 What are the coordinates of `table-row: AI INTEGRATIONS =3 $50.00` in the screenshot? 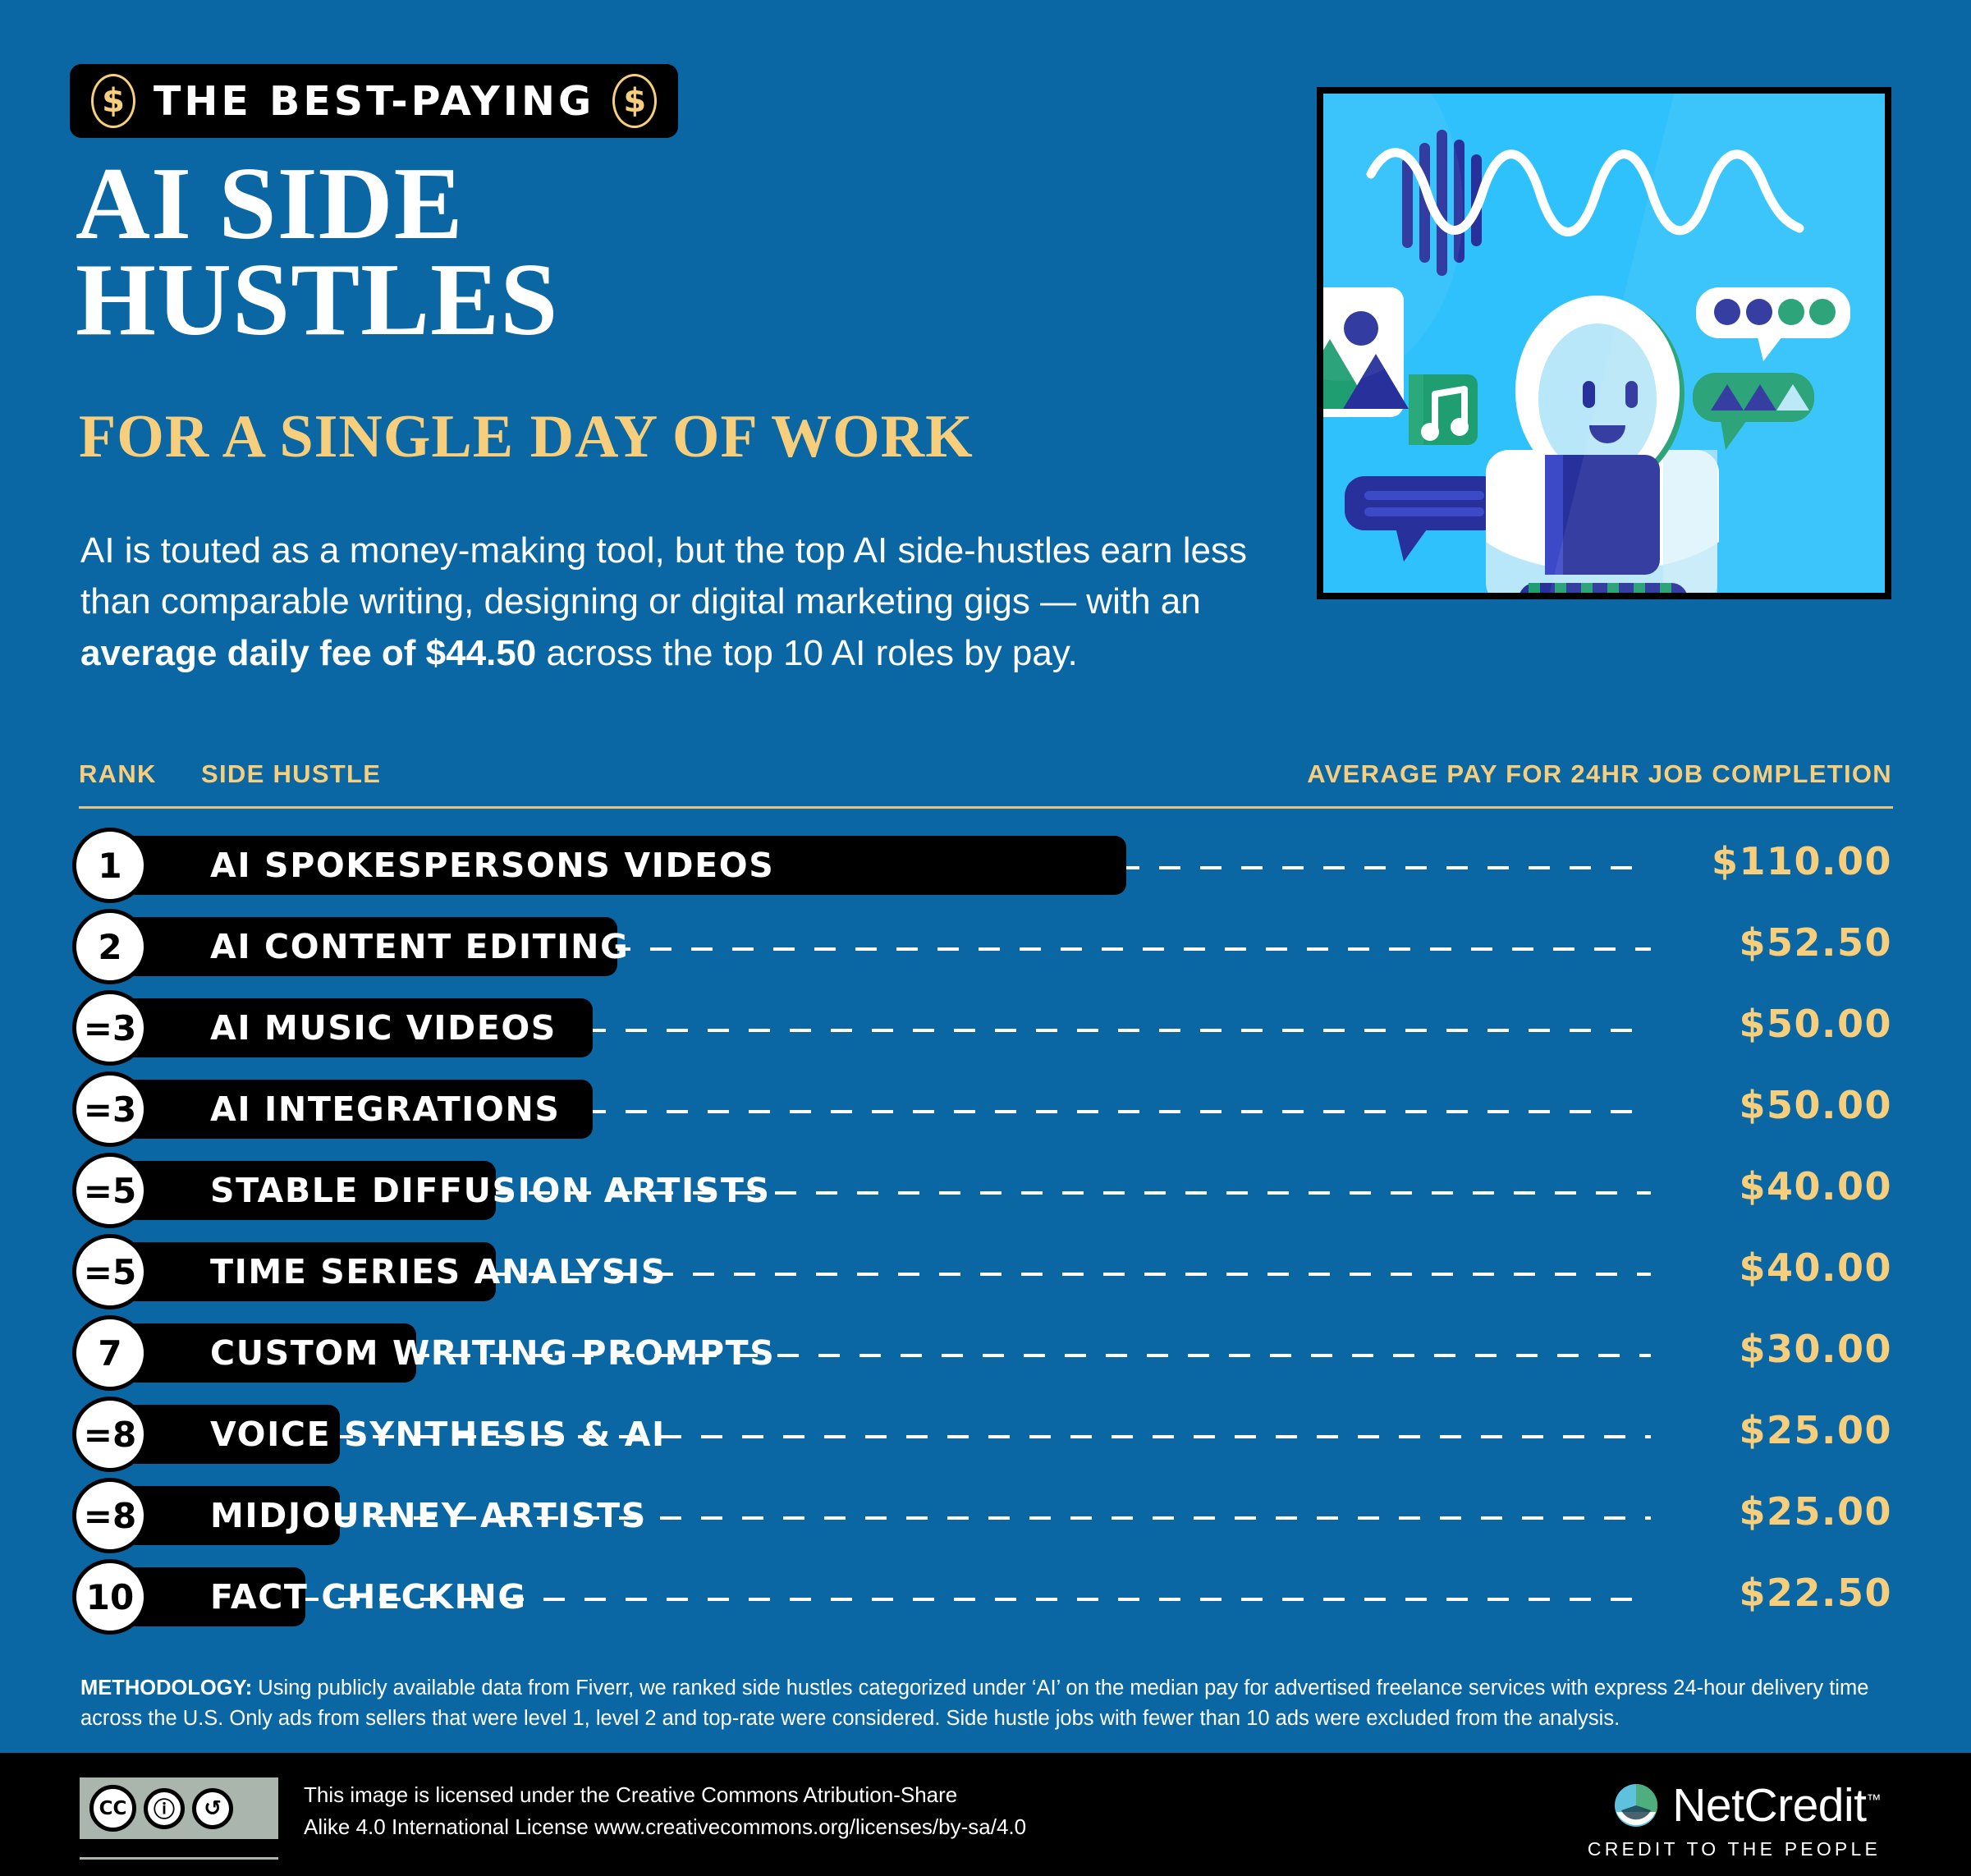 It's located at (985, 1112).